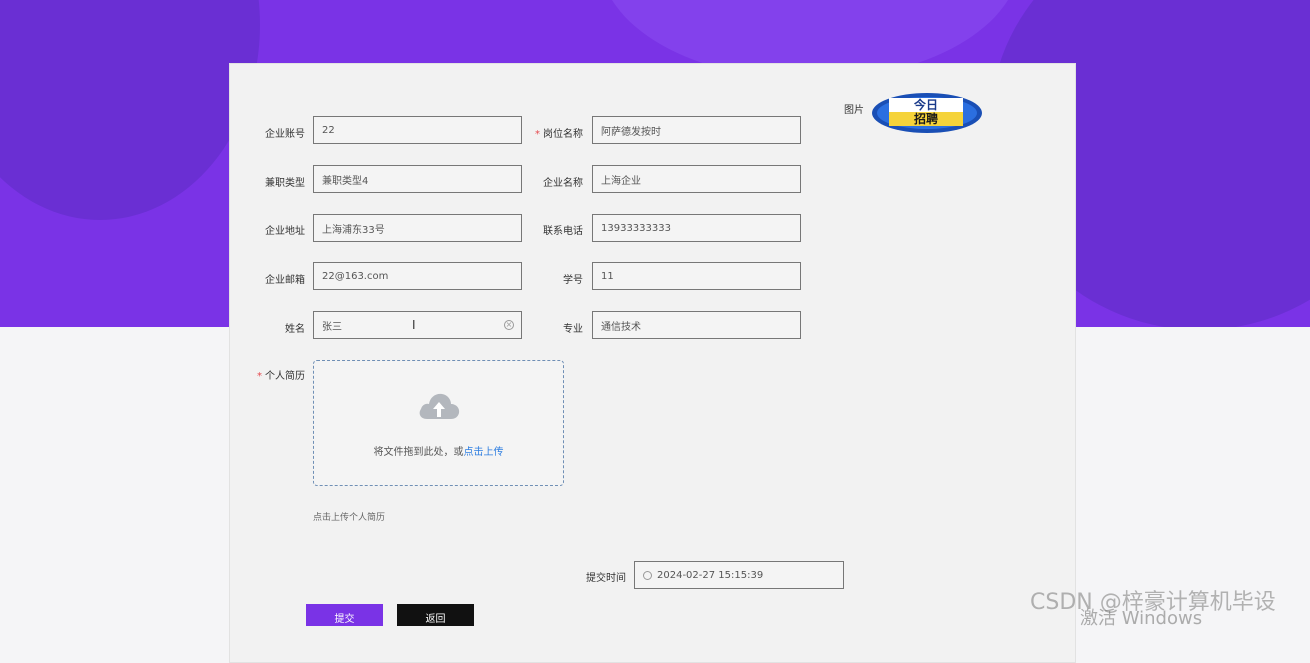 Image resolution: width=1310 pixels, height=663 pixels. I want to click on input-value: 张三, so click(332, 327).